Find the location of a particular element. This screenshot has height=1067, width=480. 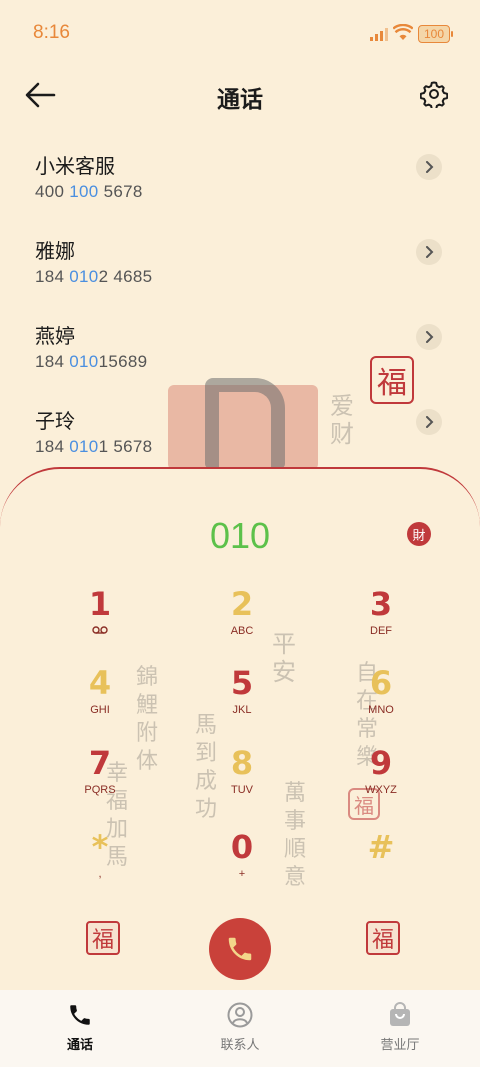

battery-indicator: 100 is located at coordinates (435, 34).